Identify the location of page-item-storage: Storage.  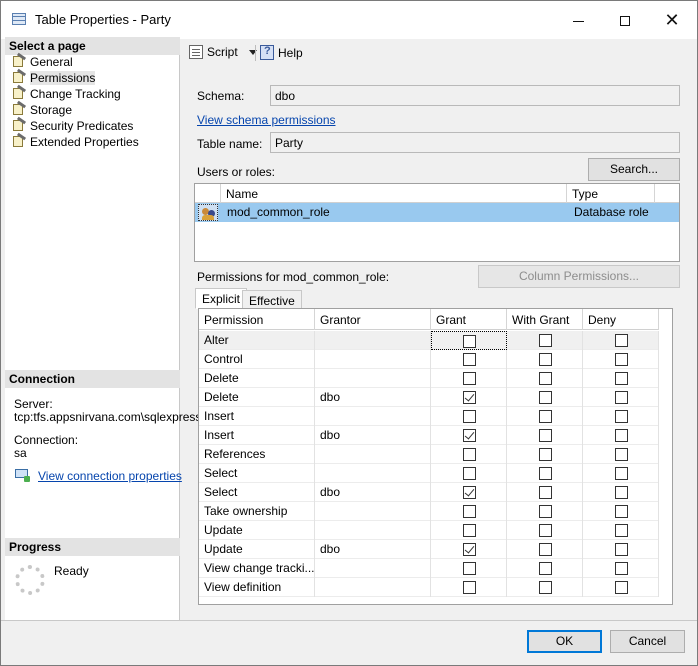
(41, 109).